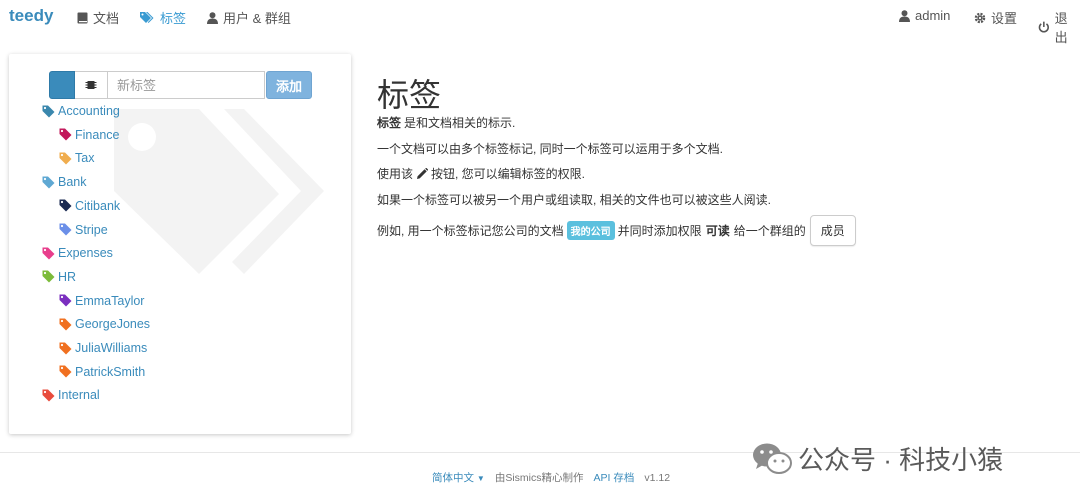  Describe the element at coordinates (219, 191) in the screenshot. I see `tag-watermark-icon` at that location.